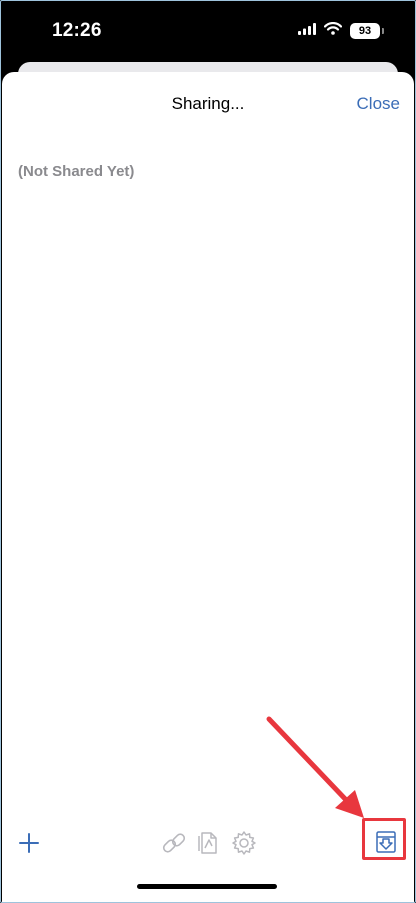 This screenshot has width=416, height=903. What do you see at coordinates (207, 886) in the screenshot?
I see `home-indicator` at bounding box center [207, 886].